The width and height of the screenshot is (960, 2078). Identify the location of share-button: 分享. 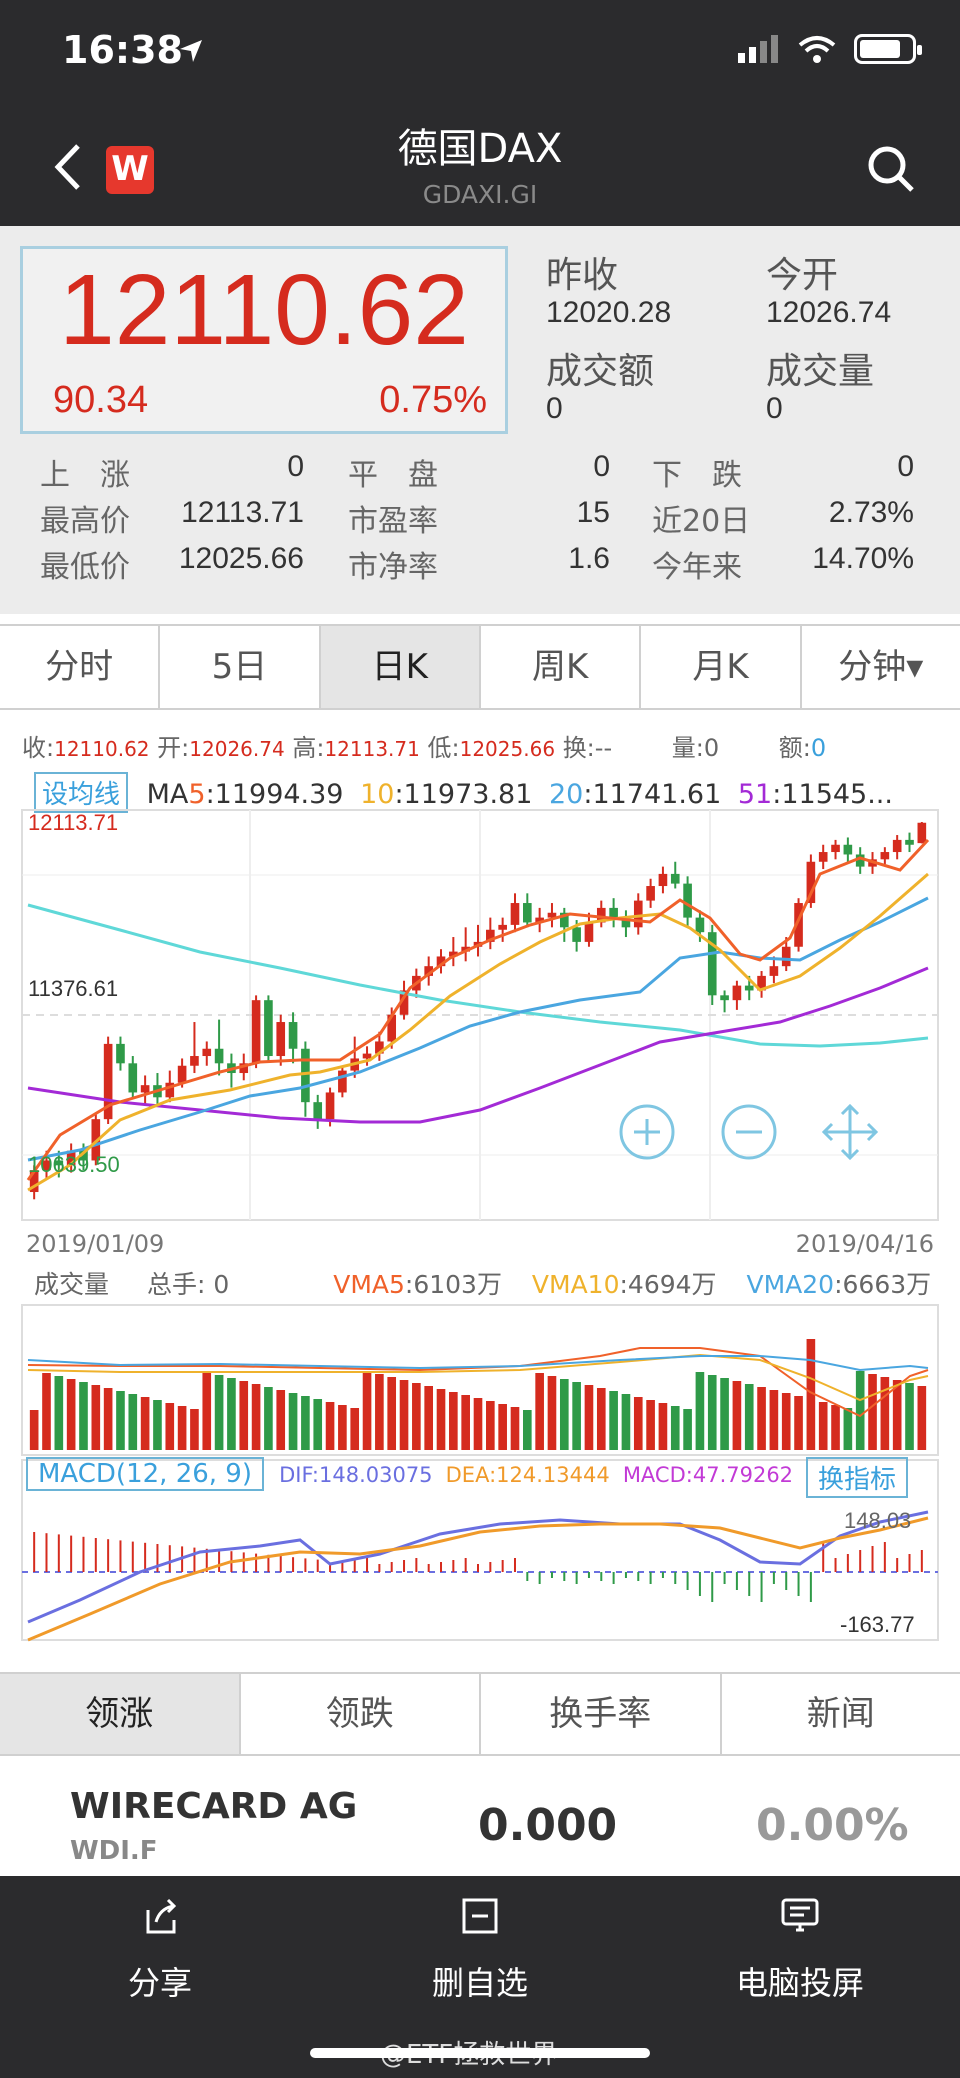
(160, 1946).